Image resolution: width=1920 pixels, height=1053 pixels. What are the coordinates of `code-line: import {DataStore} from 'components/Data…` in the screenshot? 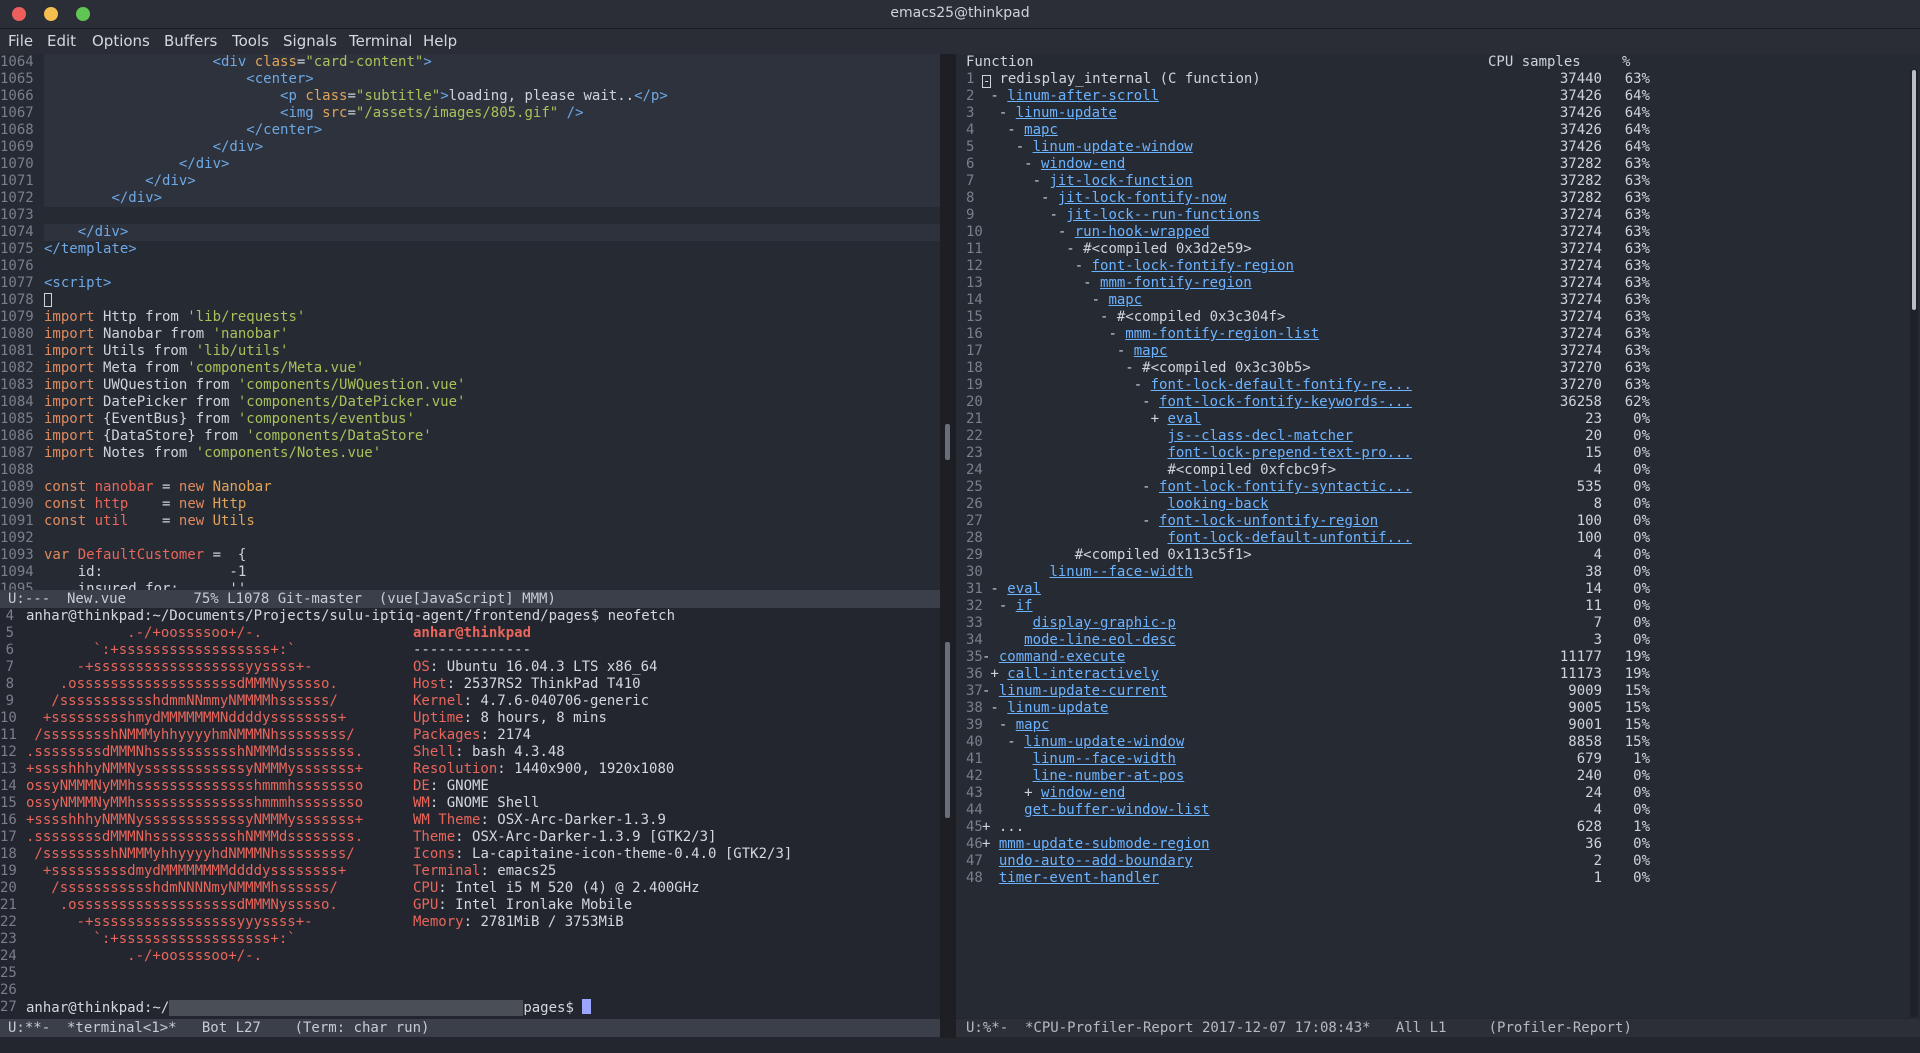 It's located at (238, 436).